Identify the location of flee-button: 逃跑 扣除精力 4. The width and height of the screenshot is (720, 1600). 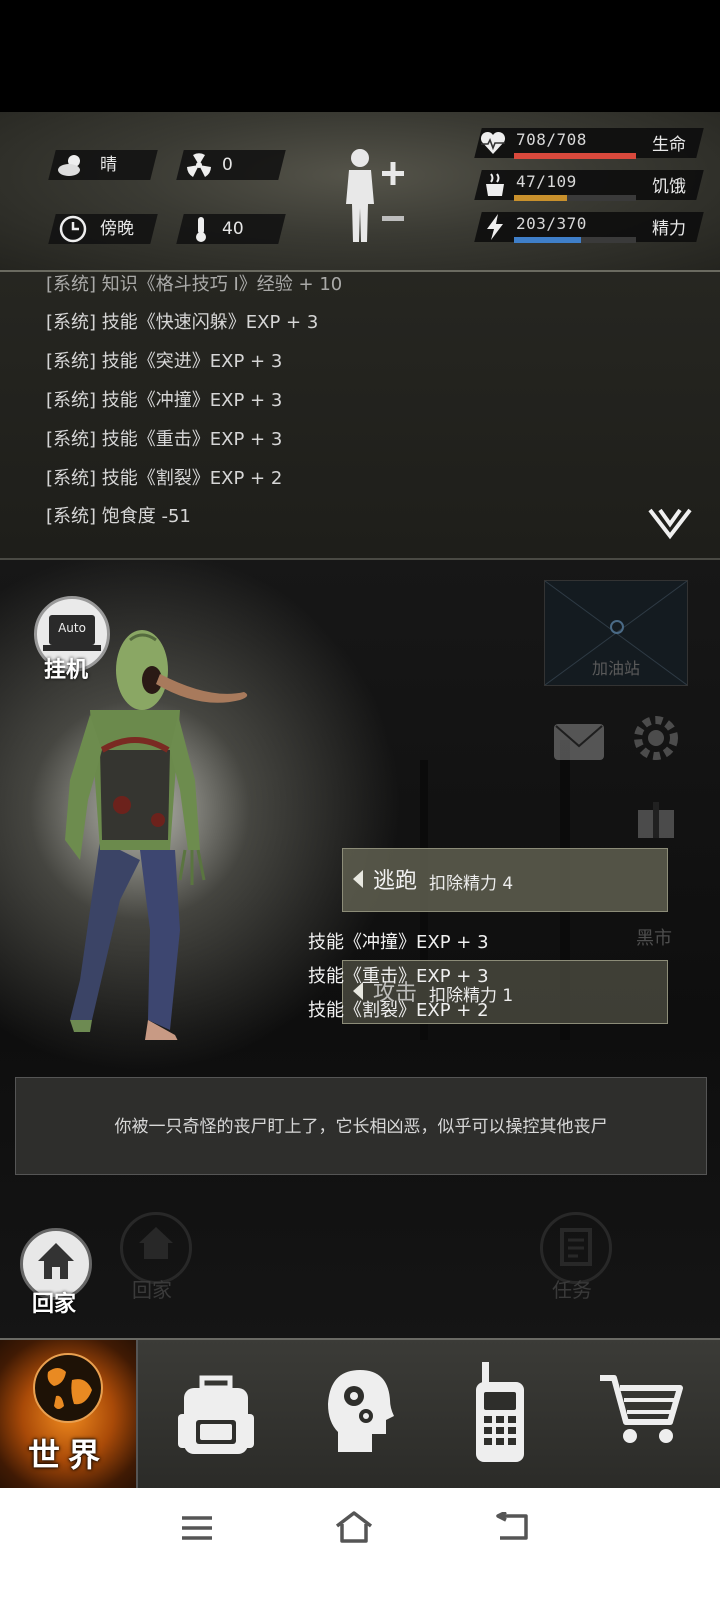
(505, 880).